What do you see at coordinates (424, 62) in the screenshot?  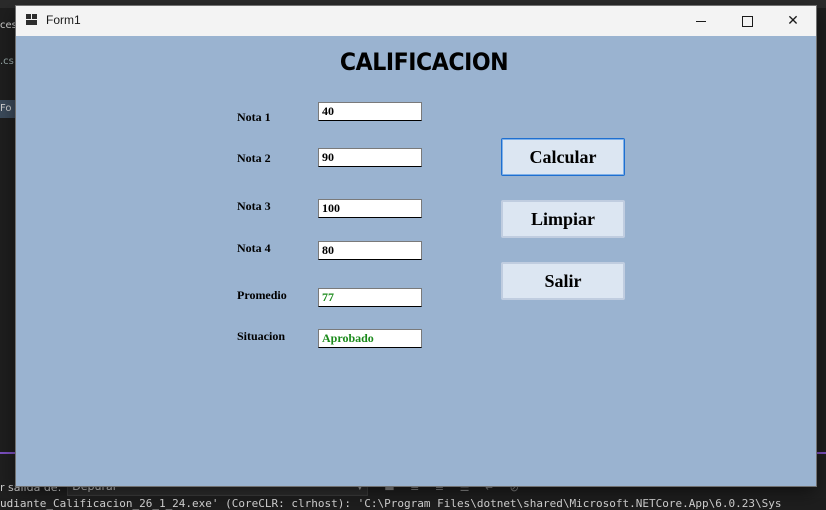 I see `page-title: CALIFICACION` at bounding box center [424, 62].